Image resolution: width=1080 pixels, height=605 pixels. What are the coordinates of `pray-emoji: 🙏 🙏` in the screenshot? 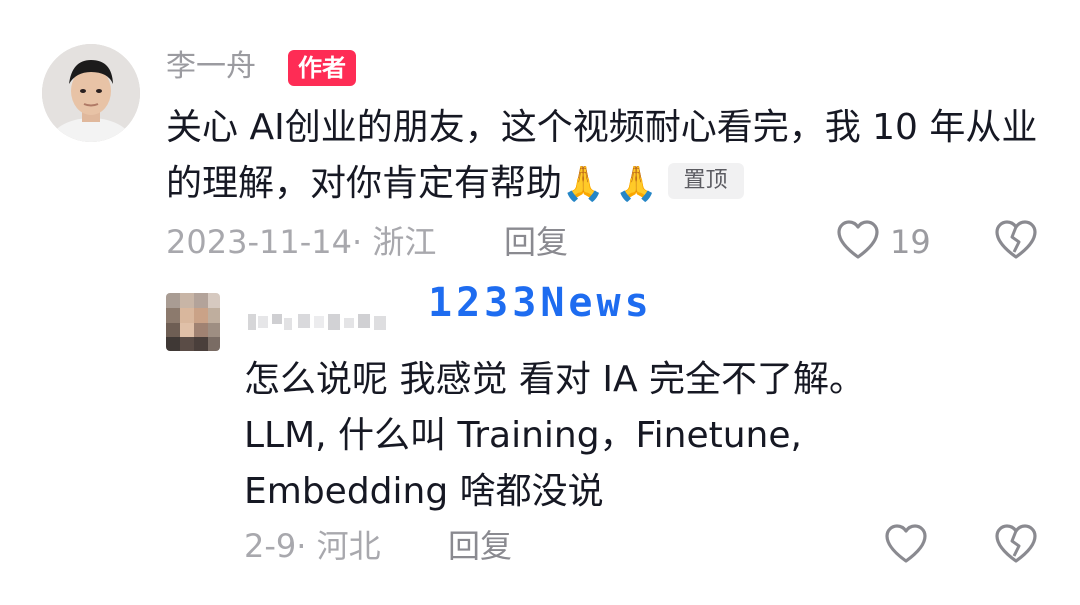 It's located at (610, 184).